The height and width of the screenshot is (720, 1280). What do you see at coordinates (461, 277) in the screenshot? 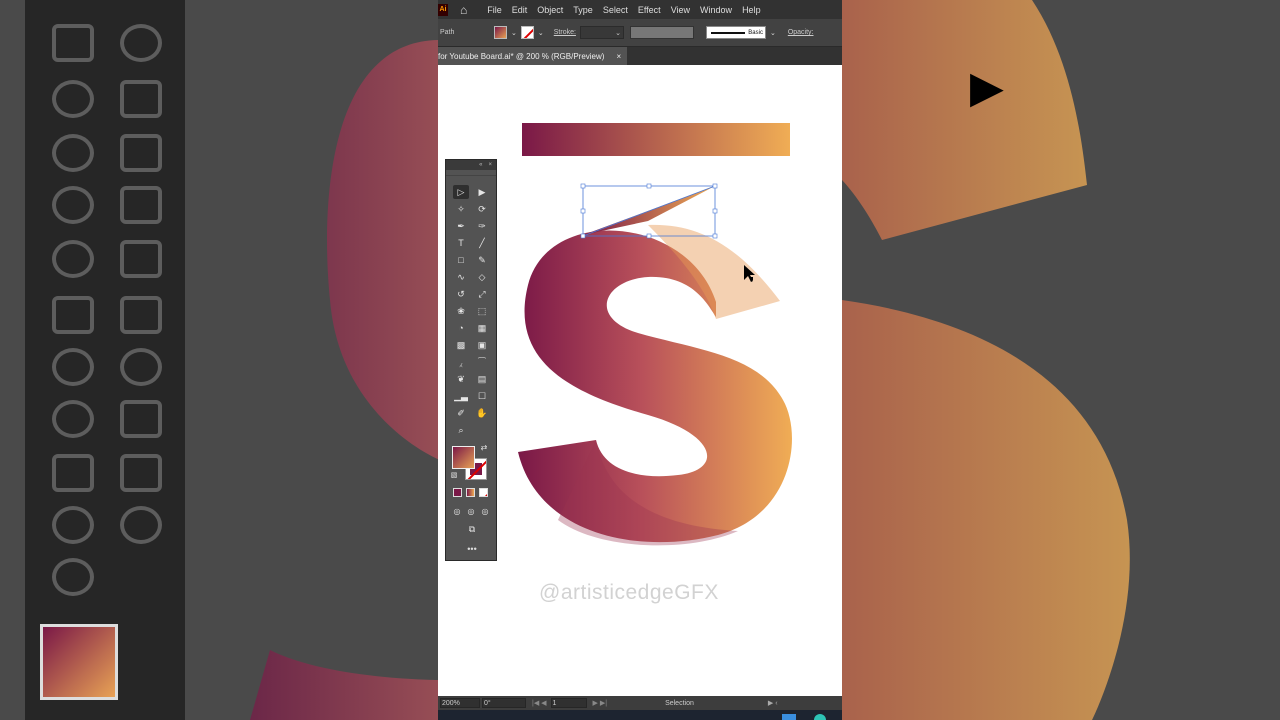
I see `shaper-tool-icon: ∿` at bounding box center [461, 277].